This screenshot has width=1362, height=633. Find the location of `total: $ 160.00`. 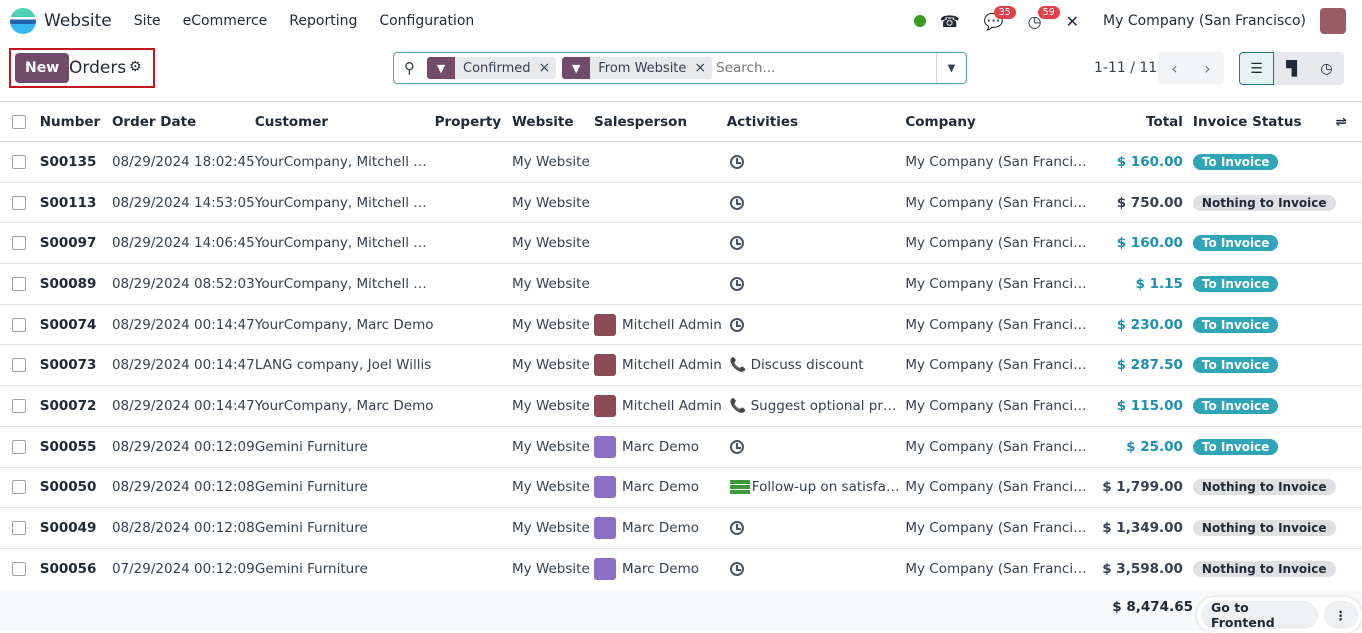

total: $ 160.00 is located at coordinates (1134, 243).